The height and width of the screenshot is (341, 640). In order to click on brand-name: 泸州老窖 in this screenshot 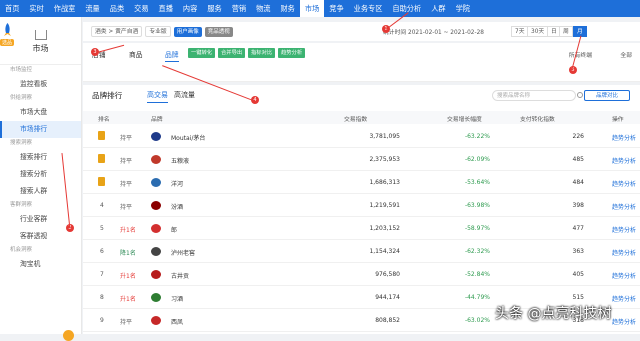, I will do `click(183, 253)`.